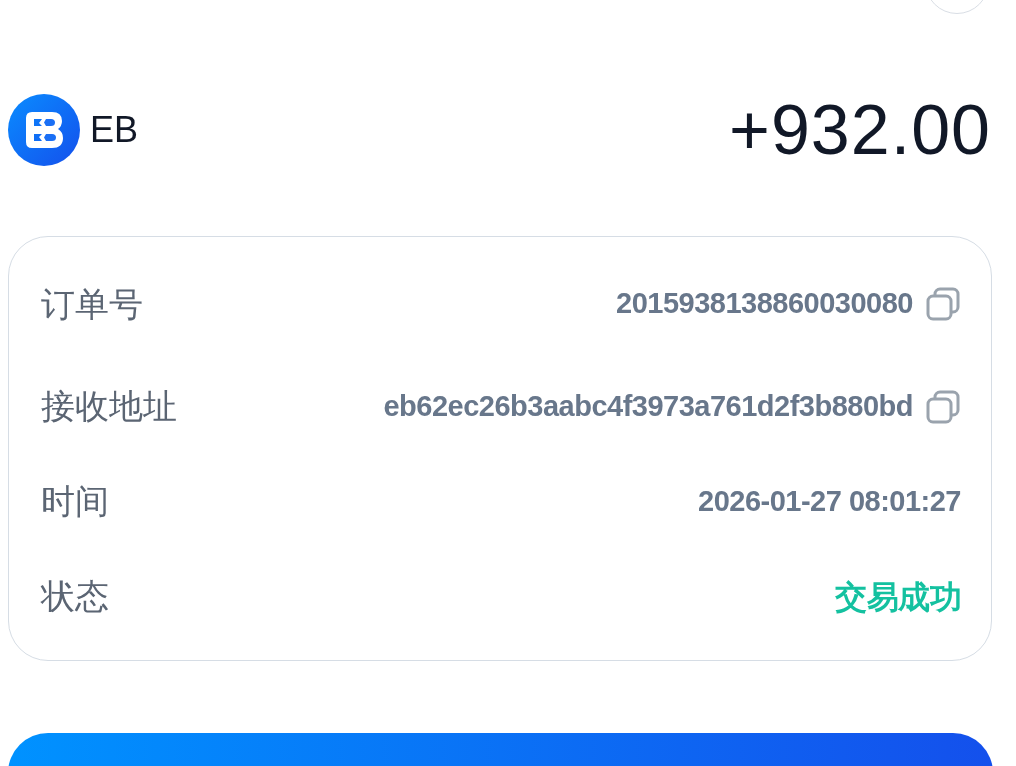 This screenshot has width=1016, height=766. What do you see at coordinates (898, 597) in the screenshot?
I see `status-text: 交易成功` at bounding box center [898, 597].